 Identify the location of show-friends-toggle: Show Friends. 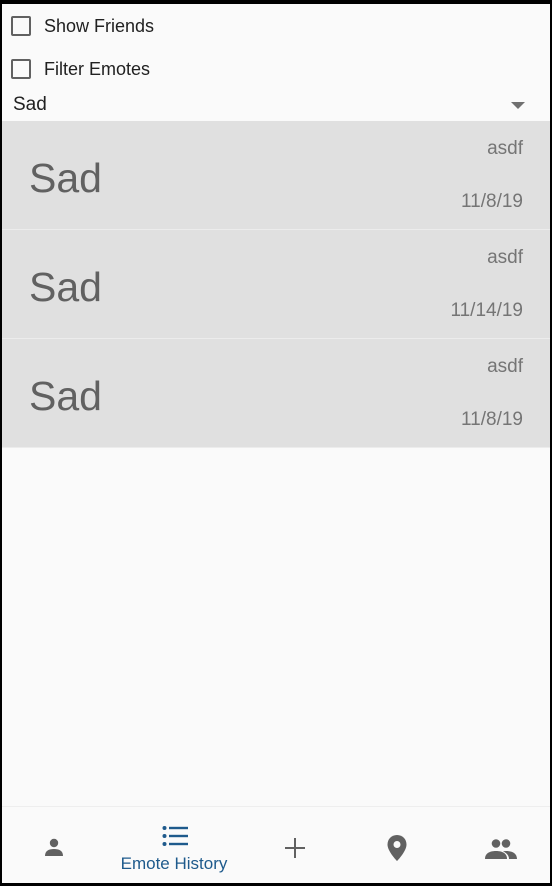
(82, 26).